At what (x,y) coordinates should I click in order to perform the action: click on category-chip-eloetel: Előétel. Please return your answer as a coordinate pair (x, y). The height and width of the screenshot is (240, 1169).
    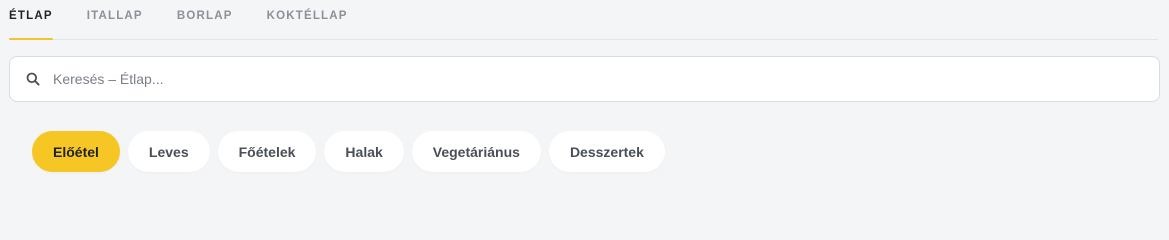
    Looking at the image, I should click on (76, 151).